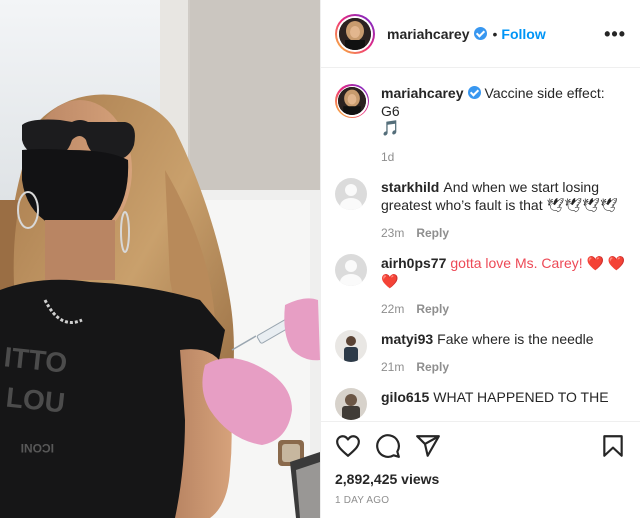 The width and height of the screenshot is (640, 518). What do you see at coordinates (615, 34) in the screenshot?
I see `more-options-icon: •••` at bounding box center [615, 34].